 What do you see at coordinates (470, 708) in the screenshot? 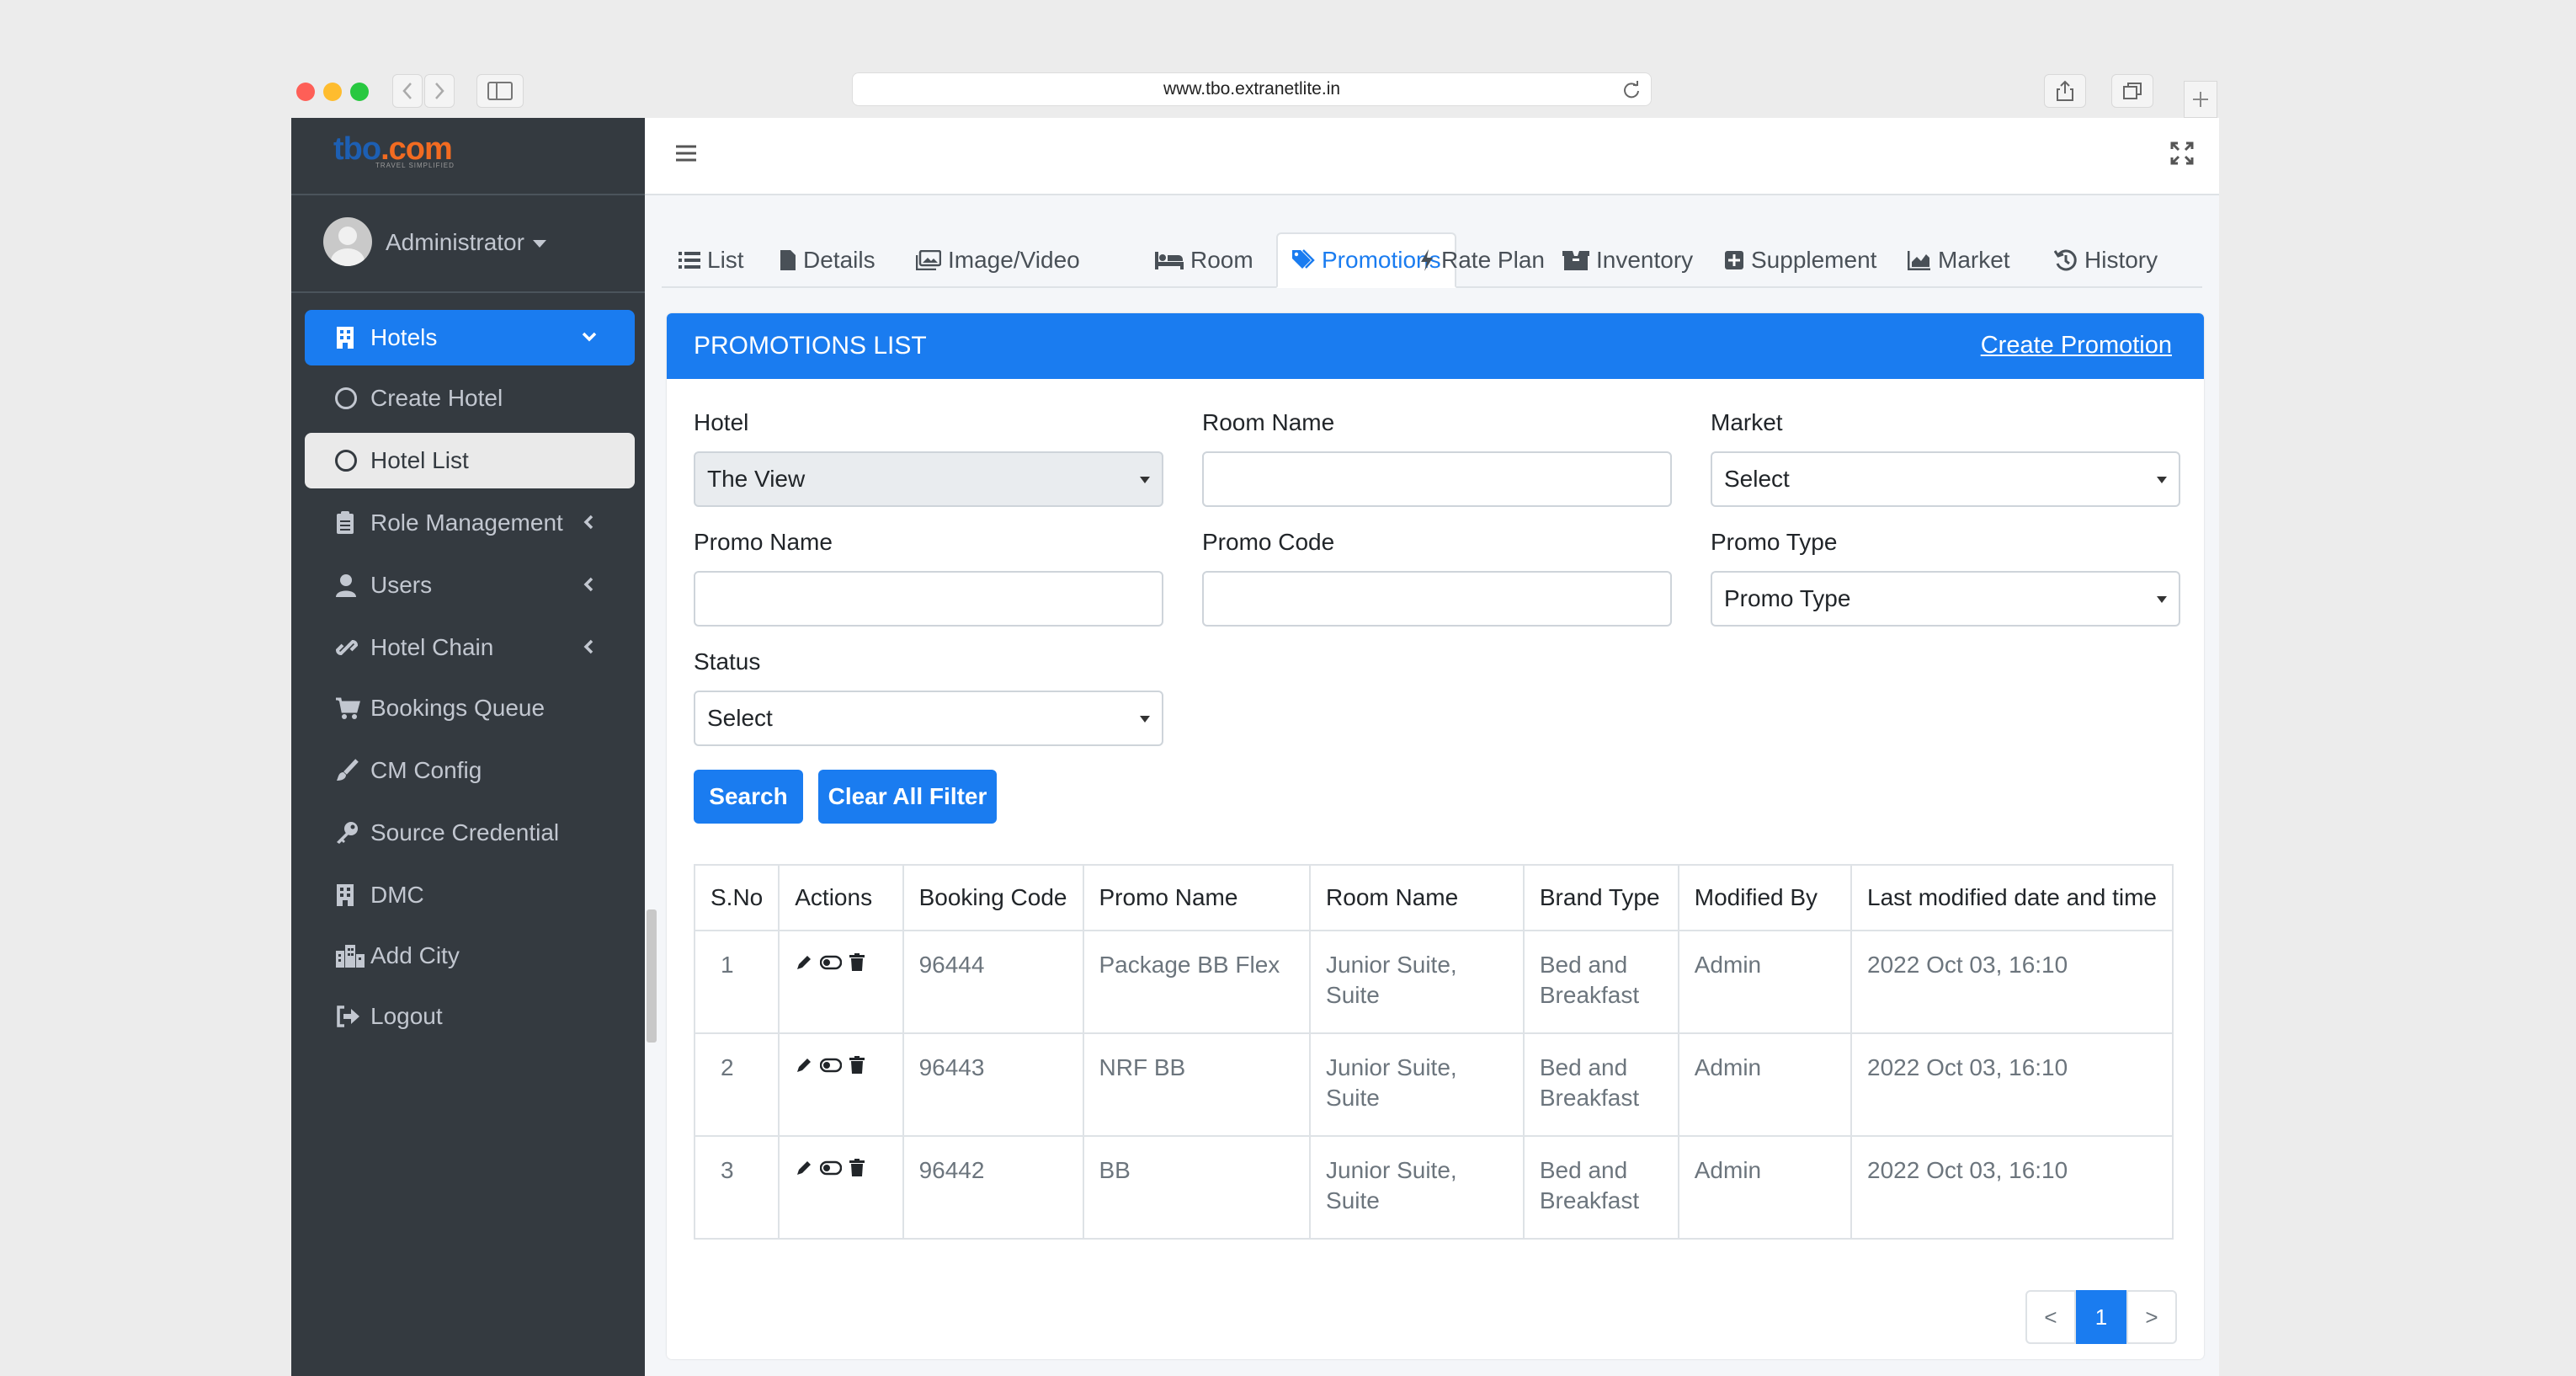
I see `sidebar-item-bookings-queue: Bookings Queue` at bounding box center [470, 708].